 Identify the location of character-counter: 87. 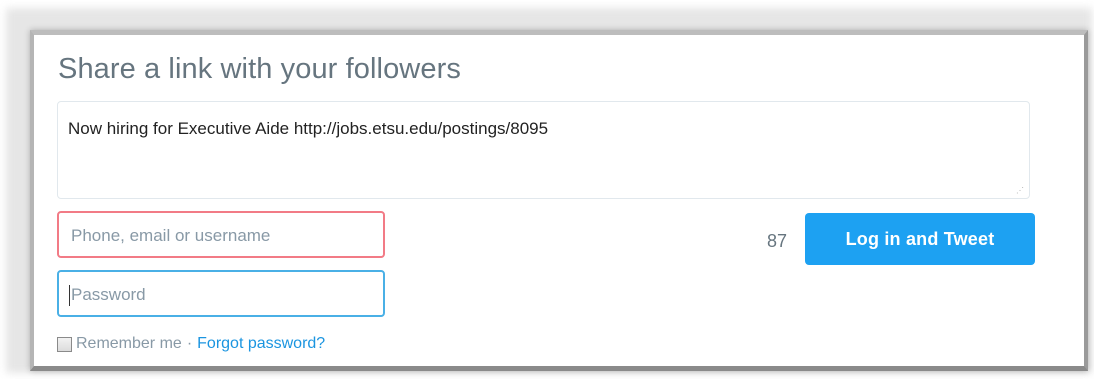
(777, 241).